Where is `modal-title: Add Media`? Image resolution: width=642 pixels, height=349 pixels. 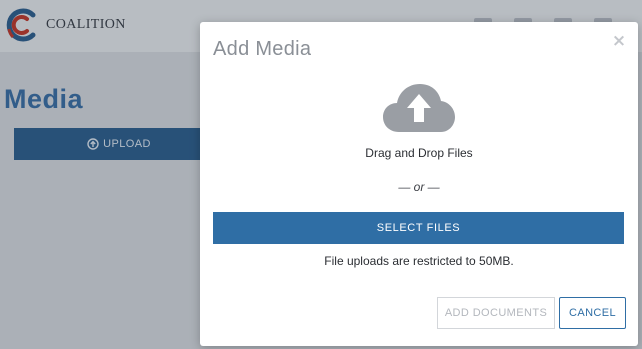
modal-title: Add Media is located at coordinates (262, 49).